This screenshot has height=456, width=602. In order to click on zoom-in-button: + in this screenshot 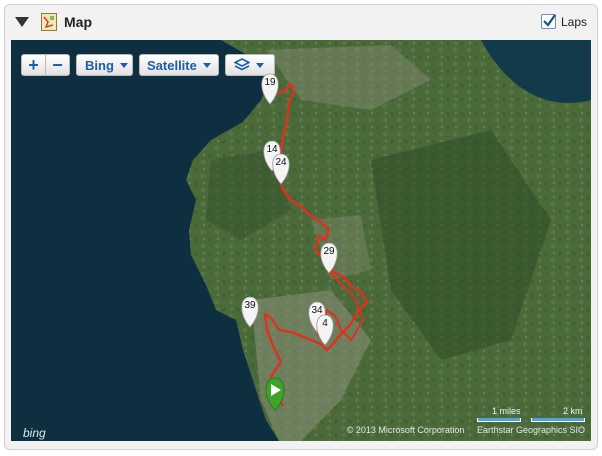, I will do `click(33, 65)`.